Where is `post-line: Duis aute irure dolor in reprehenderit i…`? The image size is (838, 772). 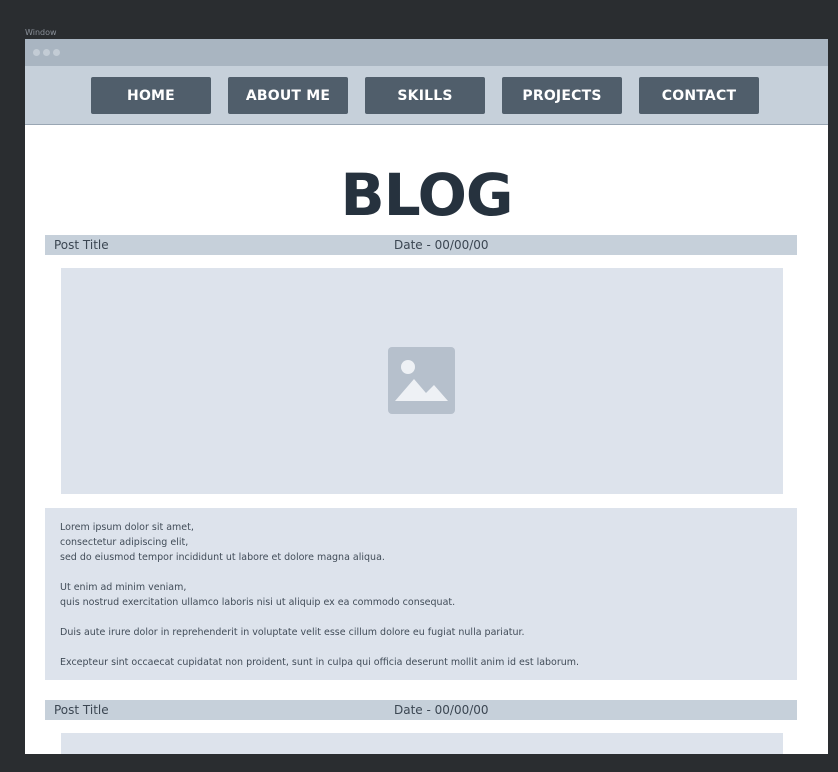 post-line: Duis aute irure dolor in reprehenderit i… is located at coordinates (292, 632).